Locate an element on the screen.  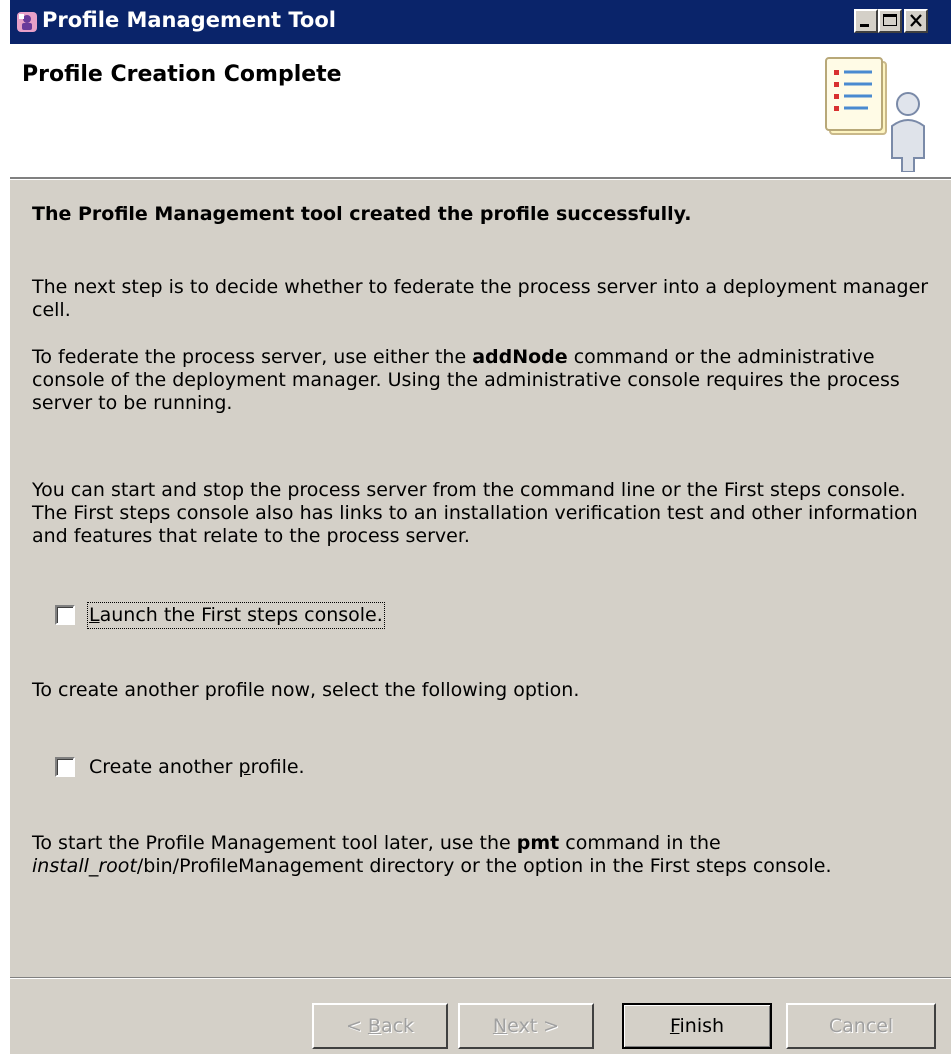
title-bar: Profile Management Tool is located at coordinates (480, 22).